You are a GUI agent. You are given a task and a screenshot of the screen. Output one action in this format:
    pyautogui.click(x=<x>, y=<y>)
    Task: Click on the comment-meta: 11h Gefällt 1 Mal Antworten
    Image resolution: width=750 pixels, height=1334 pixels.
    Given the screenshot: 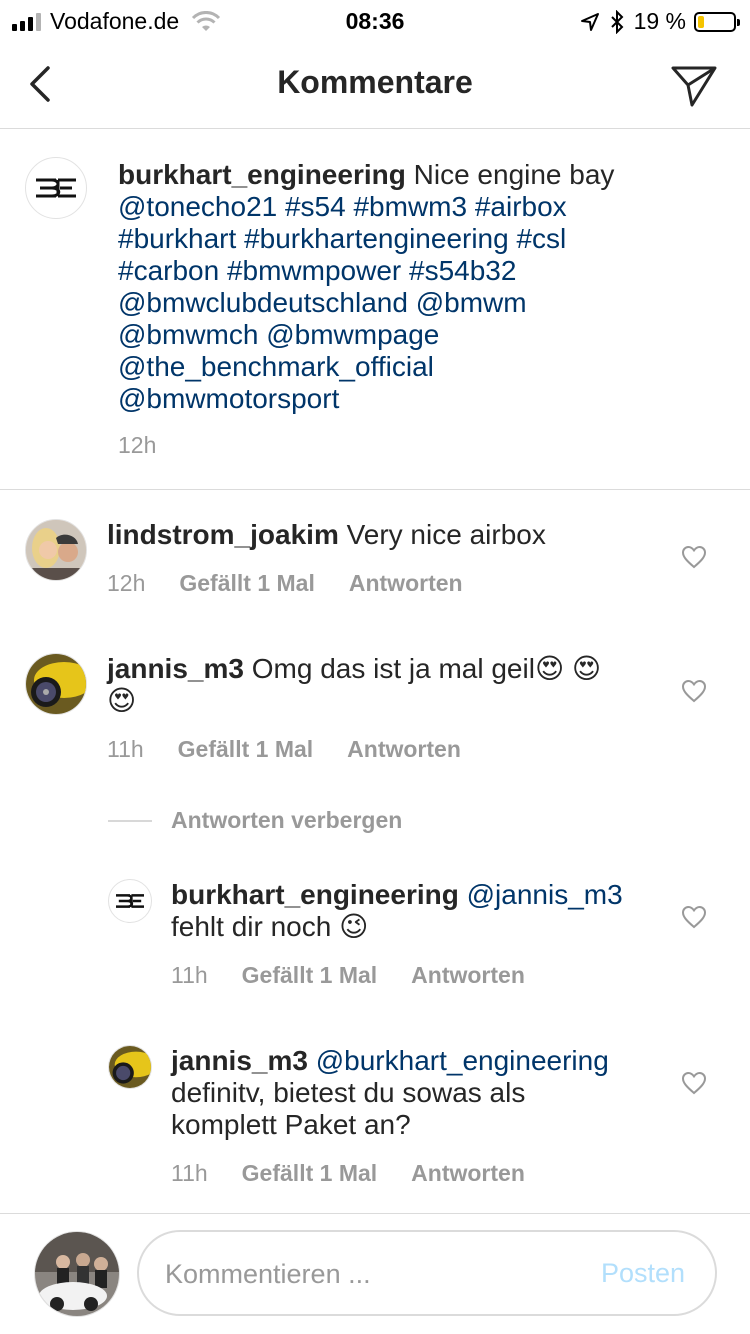 What is the action you would take?
    pyautogui.click(x=284, y=749)
    